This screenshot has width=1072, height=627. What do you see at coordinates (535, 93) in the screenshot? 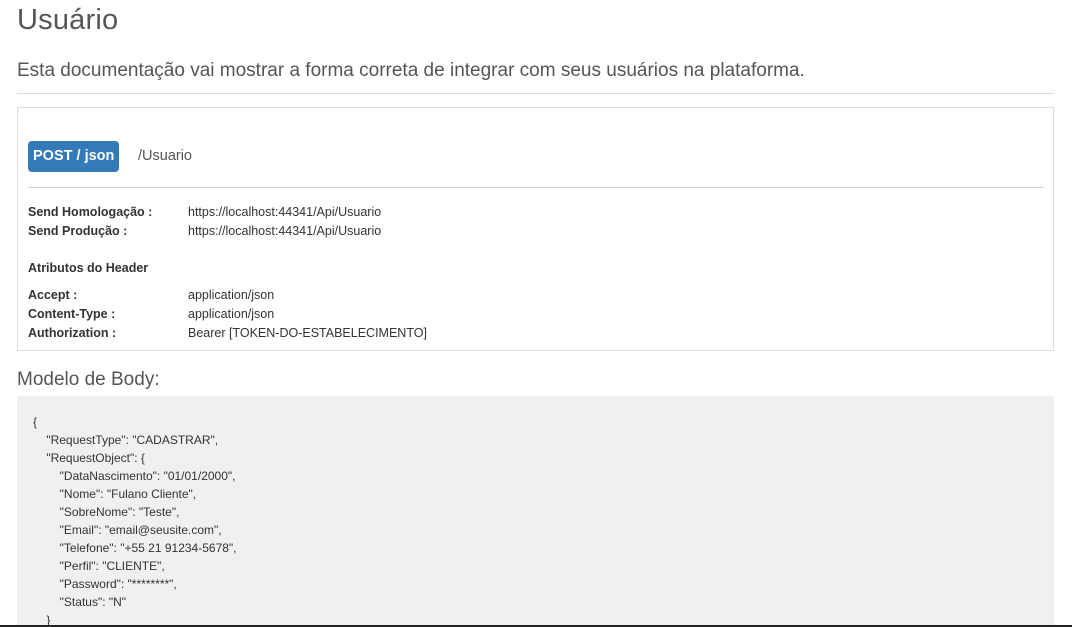
I see `header-divider` at bounding box center [535, 93].